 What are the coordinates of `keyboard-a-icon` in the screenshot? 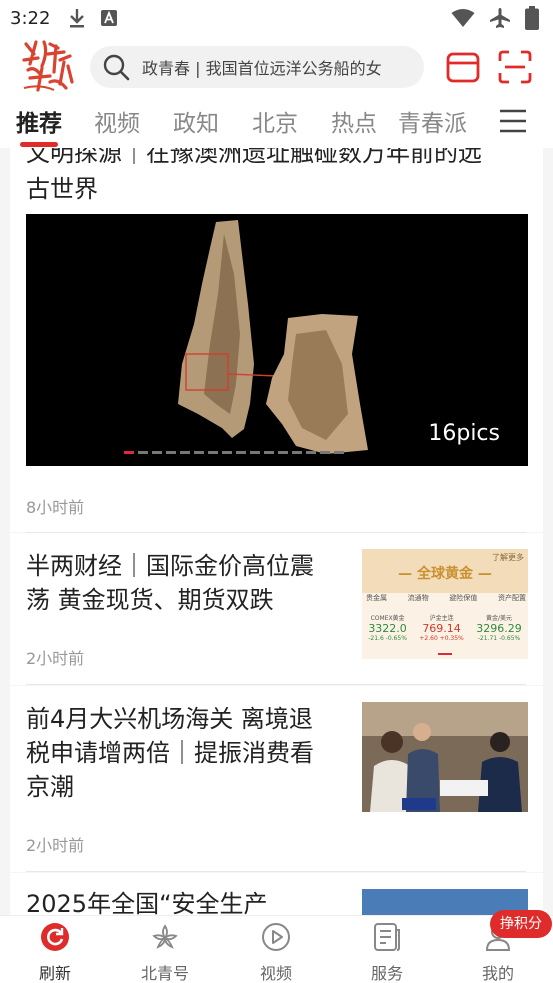 It's located at (109, 18).